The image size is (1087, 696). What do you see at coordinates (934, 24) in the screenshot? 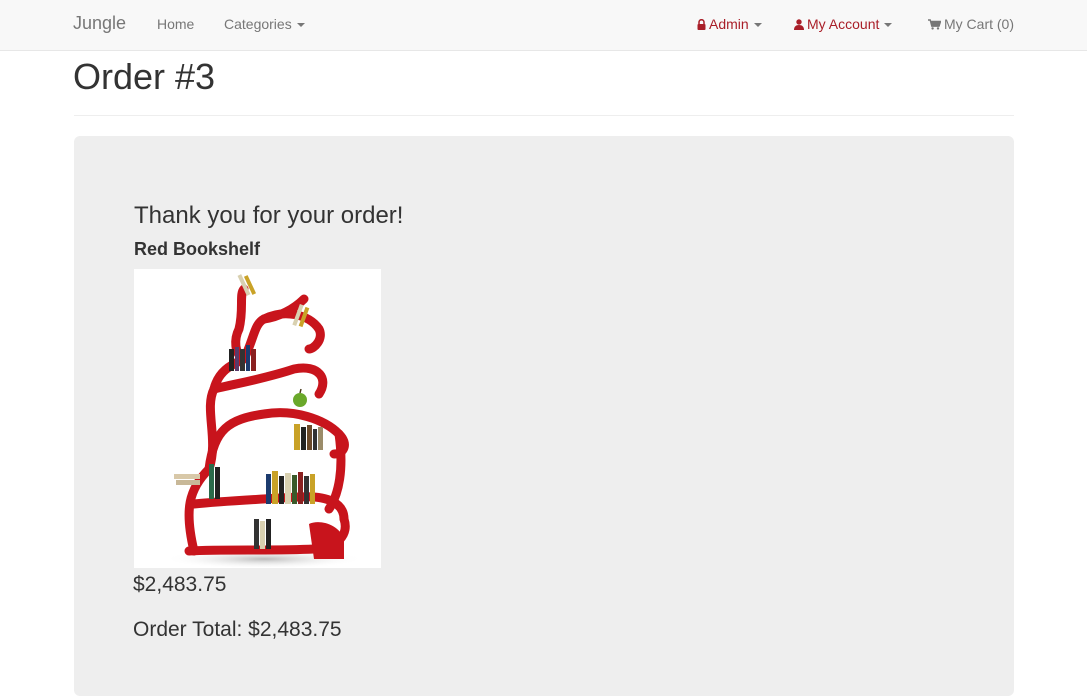
I see `cart-icon` at bounding box center [934, 24].